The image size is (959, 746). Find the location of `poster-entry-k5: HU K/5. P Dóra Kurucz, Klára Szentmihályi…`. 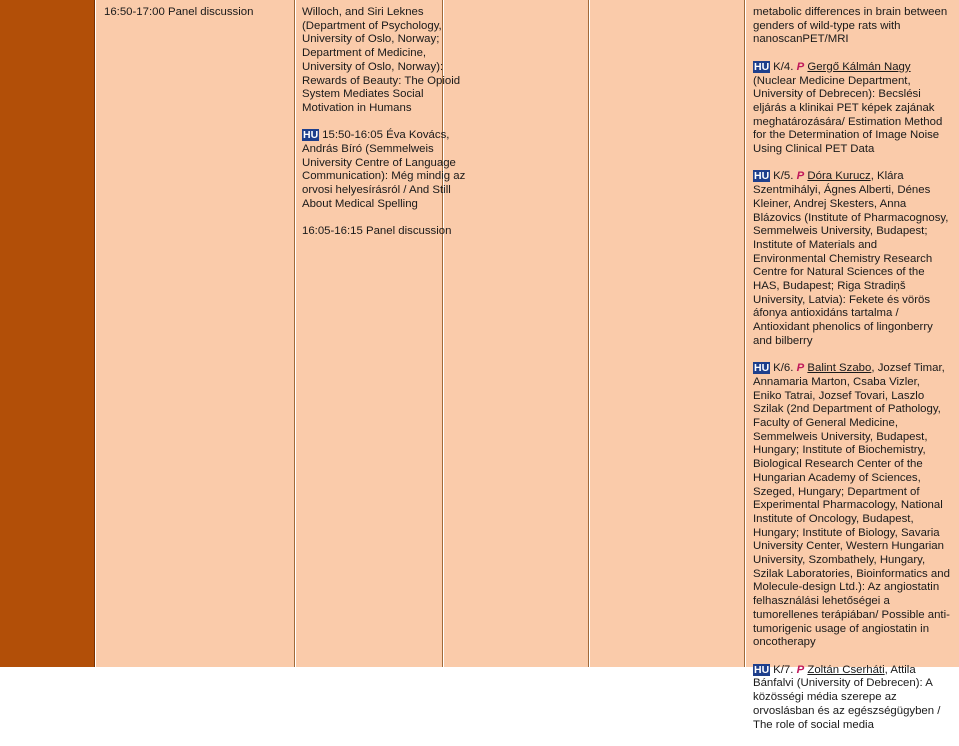

poster-entry-k5: HU K/5. P Dóra Kurucz, Klára Szentmihályi… is located at coordinates (852, 259).